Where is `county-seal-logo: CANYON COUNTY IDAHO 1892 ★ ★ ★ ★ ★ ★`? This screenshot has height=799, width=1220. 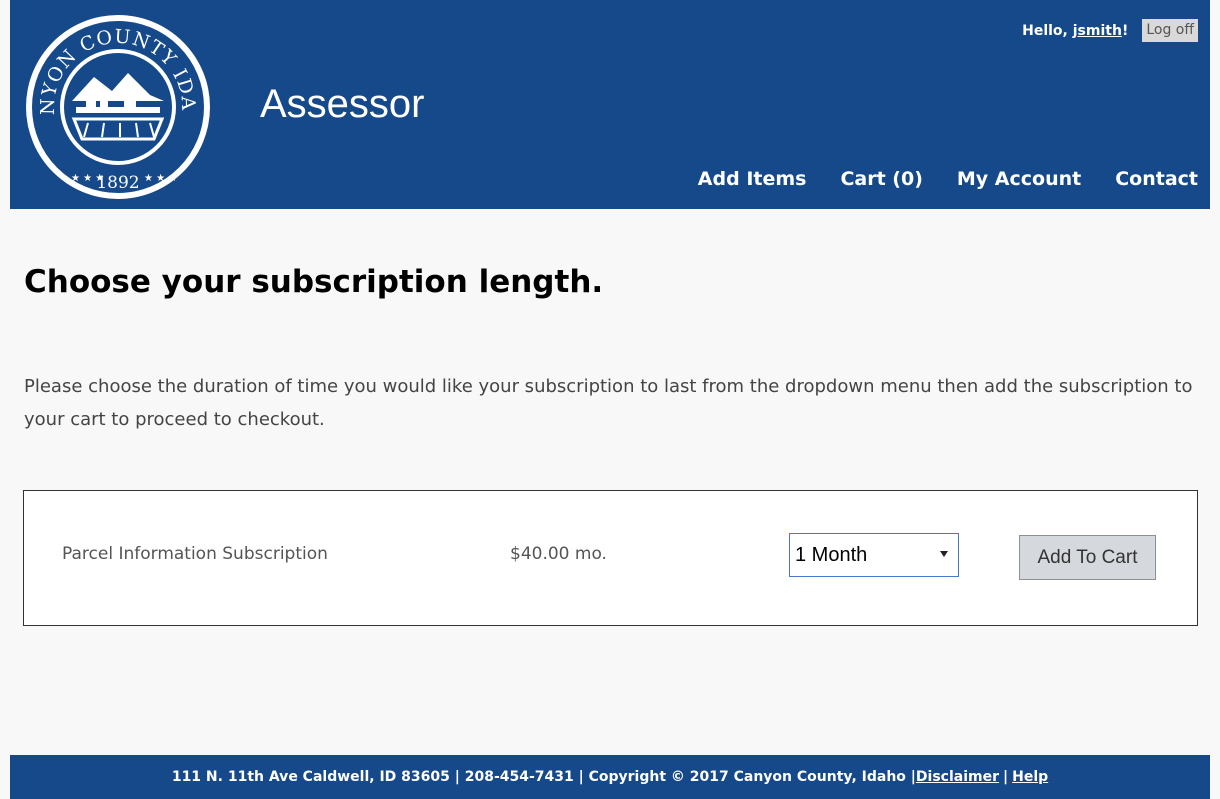
county-seal-logo: CANYON COUNTY IDAHO 1892 ★ ★ ★ ★ ★ ★ is located at coordinates (118, 107).